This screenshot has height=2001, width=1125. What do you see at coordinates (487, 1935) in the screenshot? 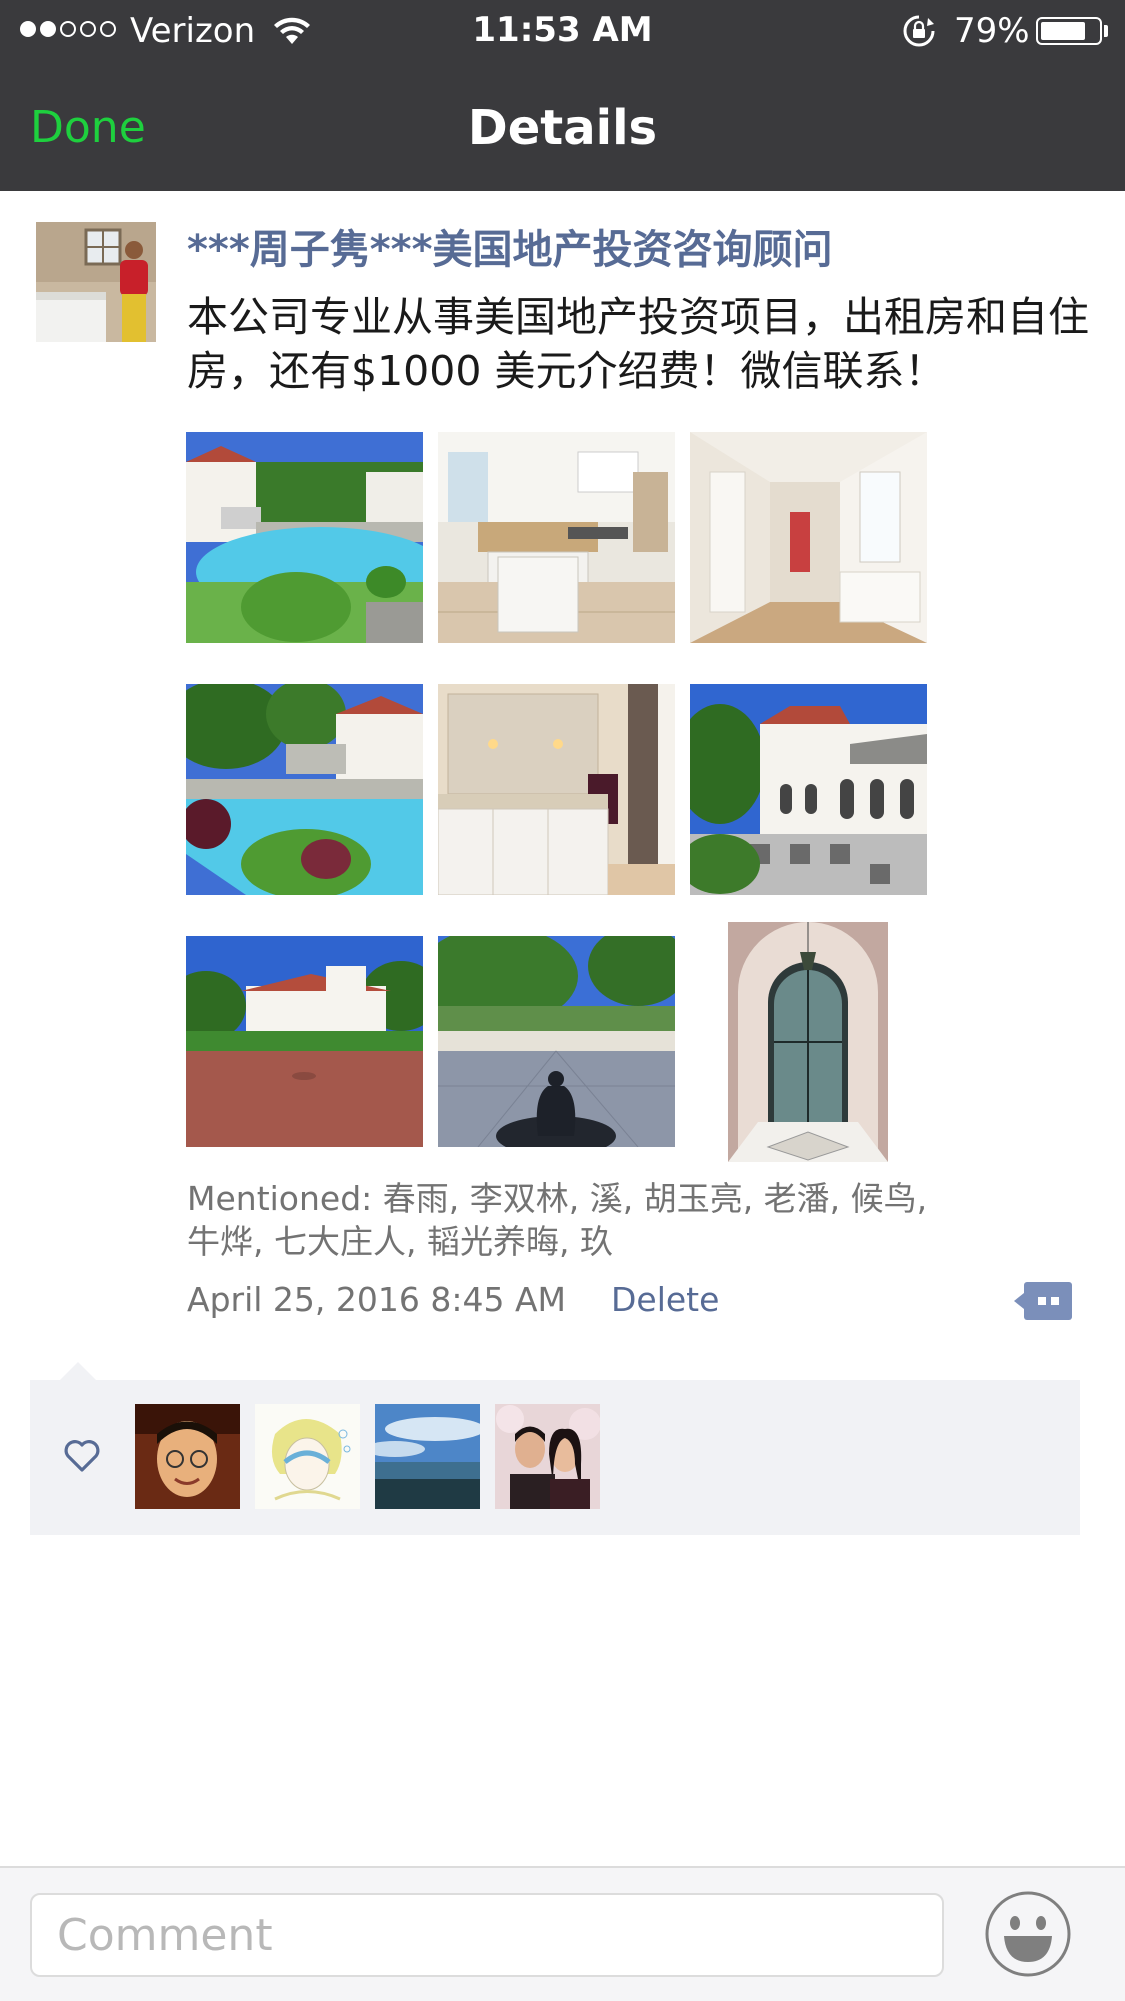
I see `comment-input` at bounding box center [487, 1935].